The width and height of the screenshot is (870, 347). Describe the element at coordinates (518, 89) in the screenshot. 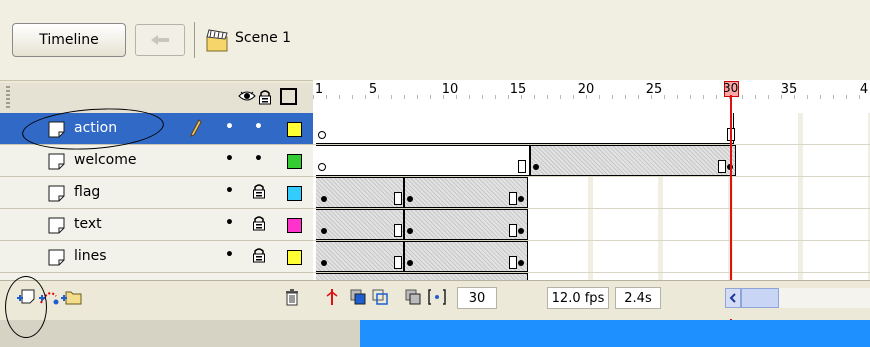

I see `ruler-tick: 15` at that location.